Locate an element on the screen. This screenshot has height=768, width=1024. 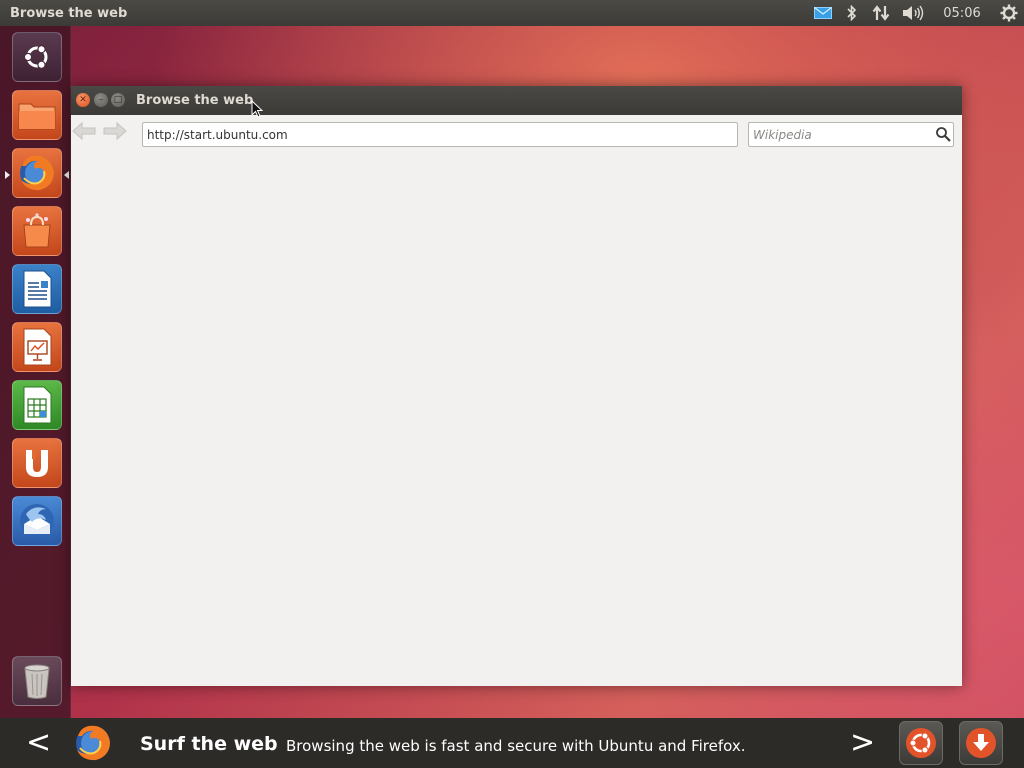
slide-title: Surf the web is located at coordinates (209, 744).